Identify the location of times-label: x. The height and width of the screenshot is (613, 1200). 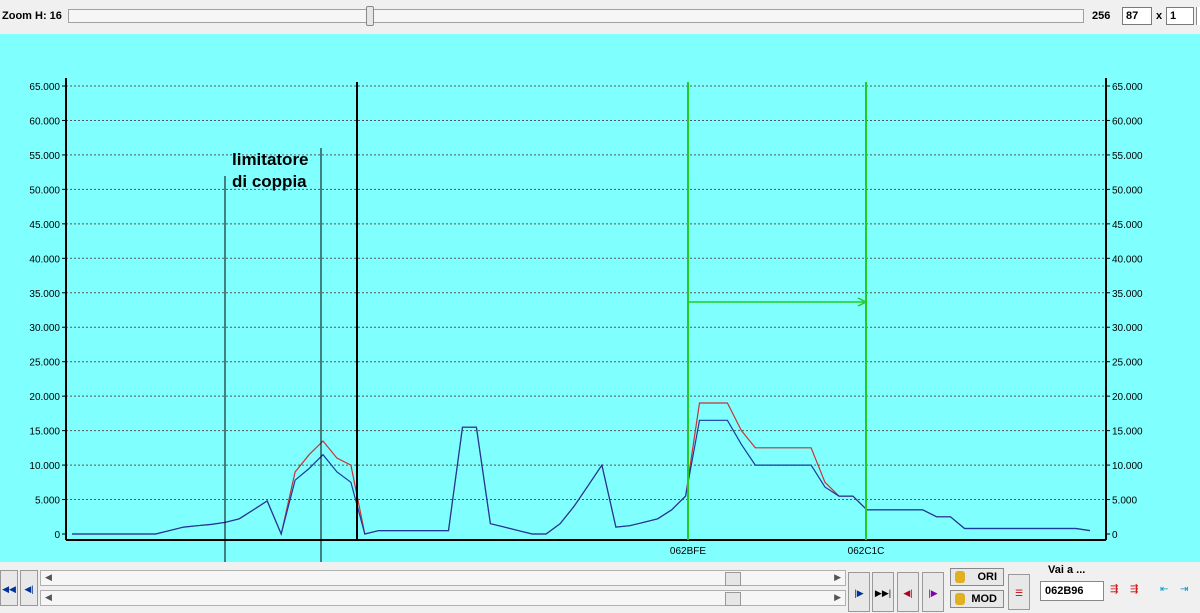
(1159, 16).